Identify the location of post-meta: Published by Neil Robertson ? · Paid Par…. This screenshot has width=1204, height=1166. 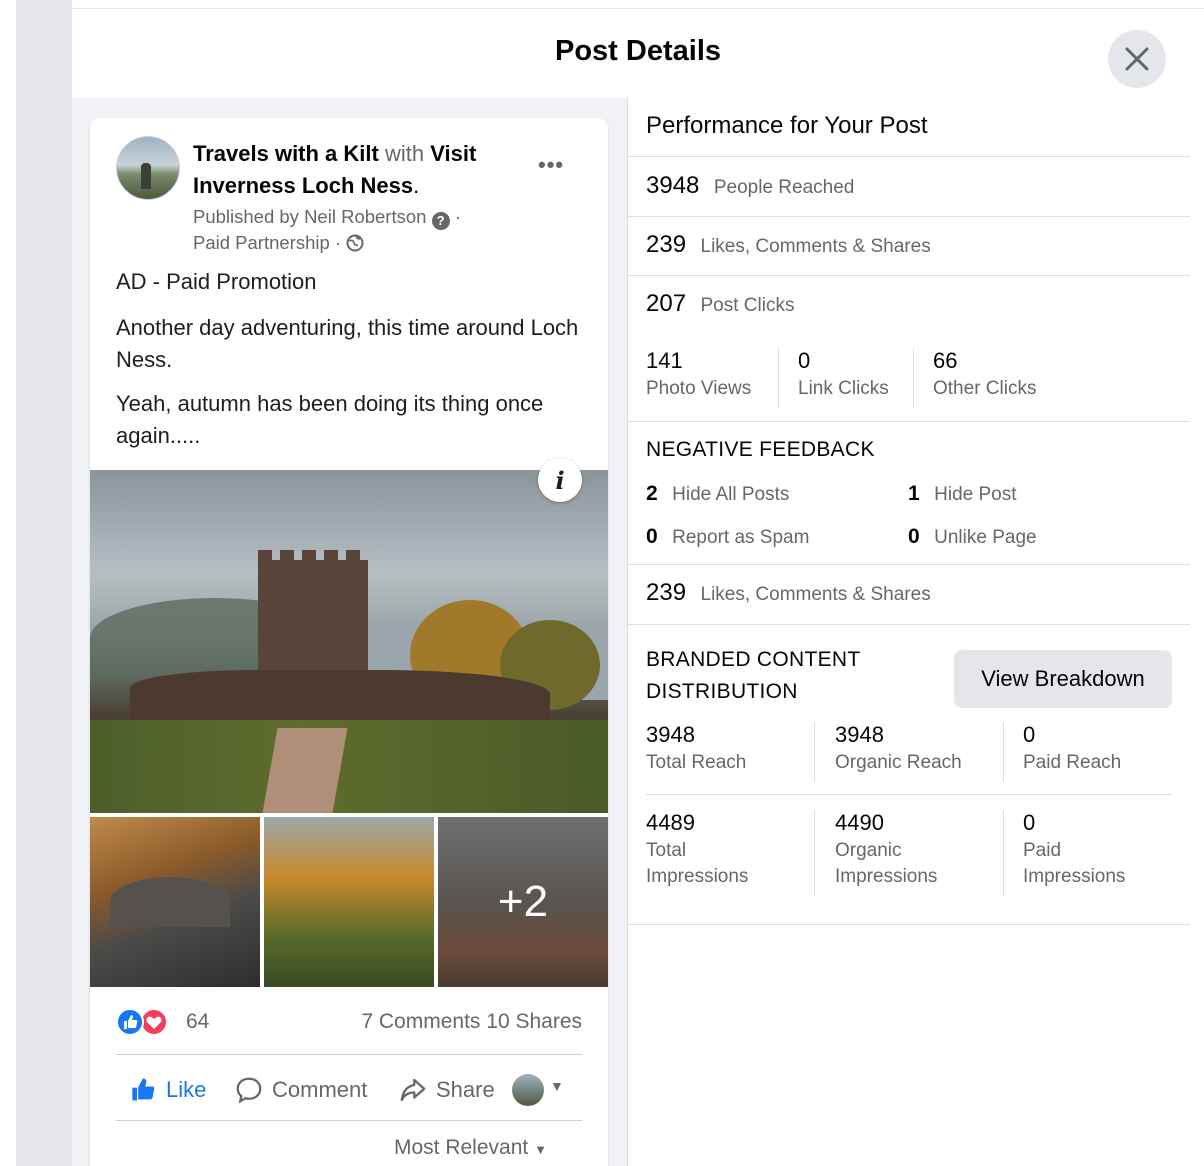
(327, 229).